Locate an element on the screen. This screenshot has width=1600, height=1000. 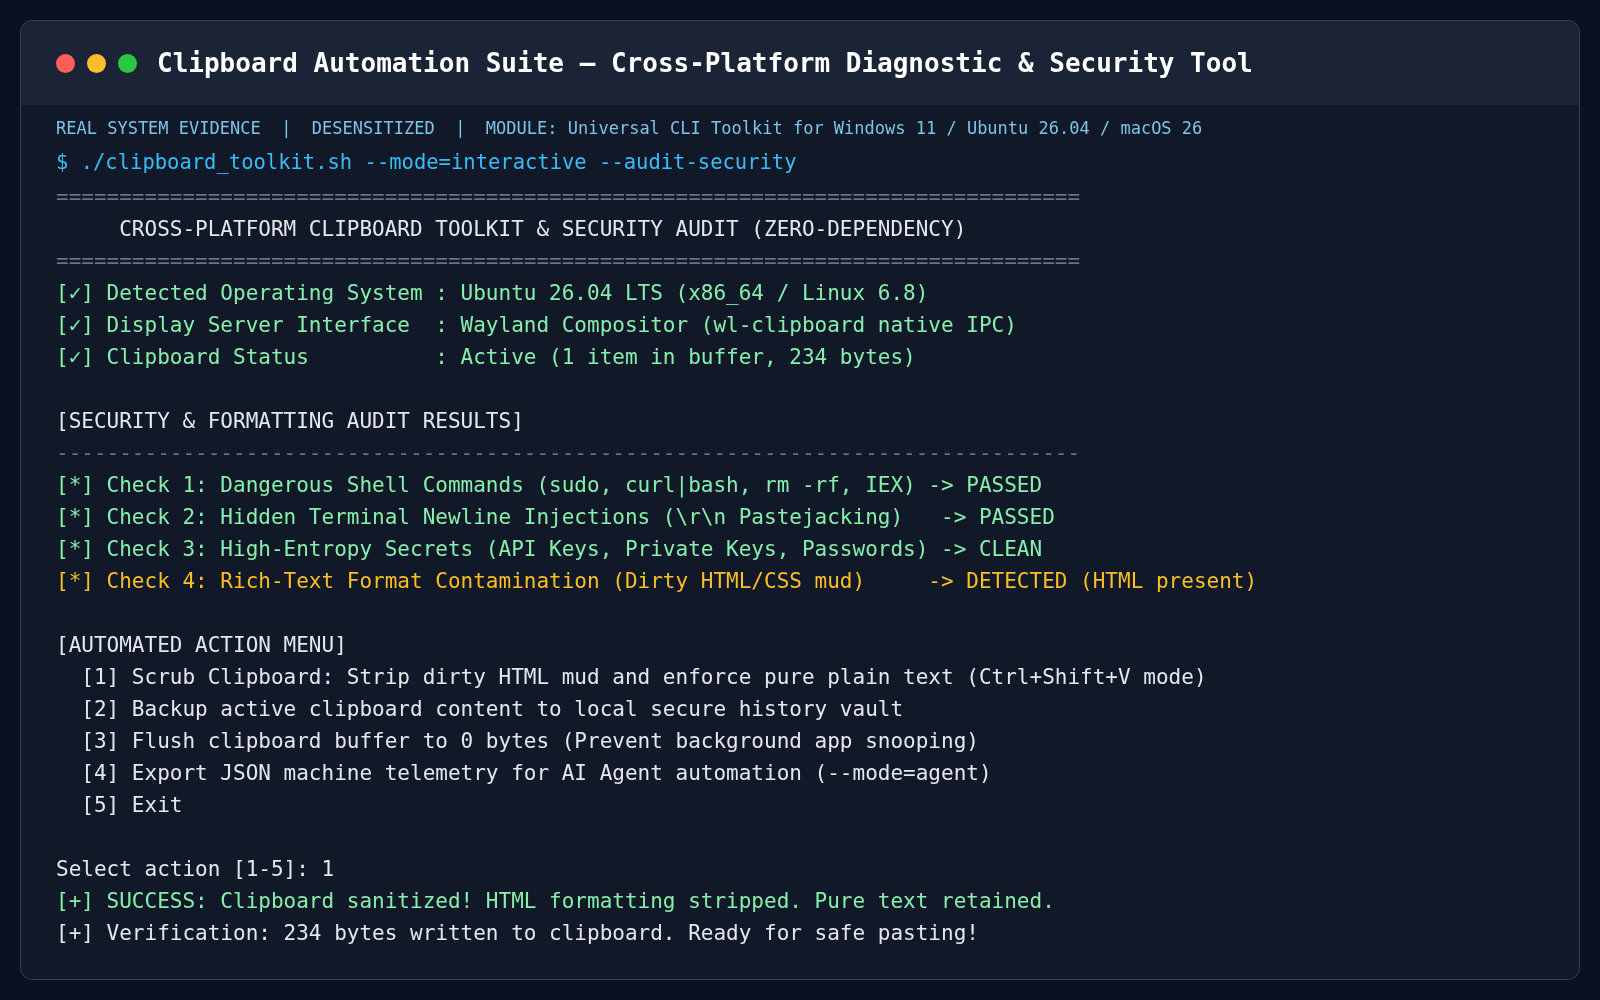
section-heading: [SECURITY & FORMATTING AUDIT RESULTS] is located at coordinates (290, 421).